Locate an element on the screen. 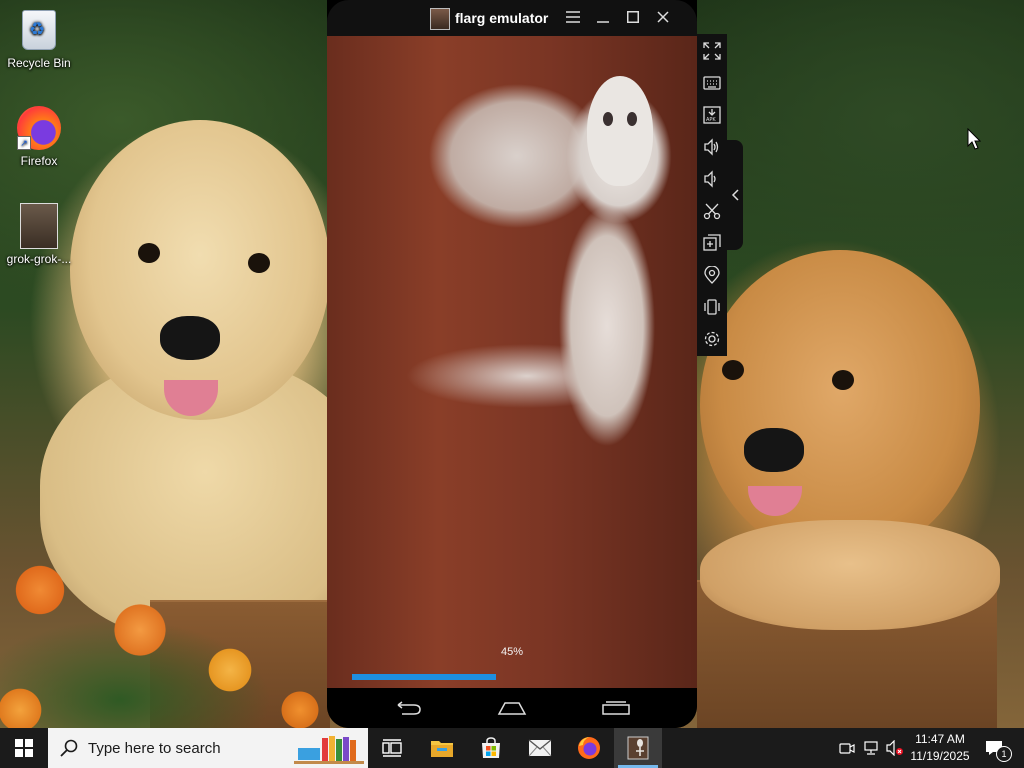  shake-icon is located at coordinates (712, 307).